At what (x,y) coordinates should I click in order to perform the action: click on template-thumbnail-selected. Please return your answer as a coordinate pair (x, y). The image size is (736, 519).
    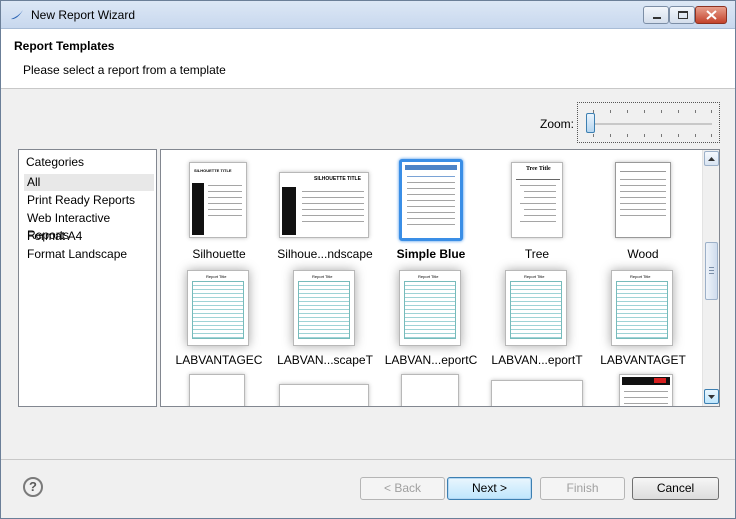
    Looking at the image, I should click on (431, 200).